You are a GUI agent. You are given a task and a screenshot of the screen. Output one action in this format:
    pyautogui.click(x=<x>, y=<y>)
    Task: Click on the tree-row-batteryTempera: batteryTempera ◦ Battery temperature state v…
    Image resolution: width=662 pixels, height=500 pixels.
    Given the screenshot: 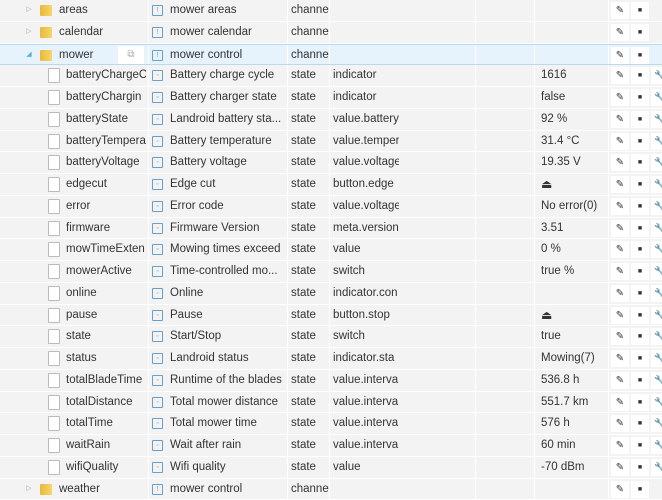 What is the action you would take?
    pyautogui.click(x=331, y=141)
    